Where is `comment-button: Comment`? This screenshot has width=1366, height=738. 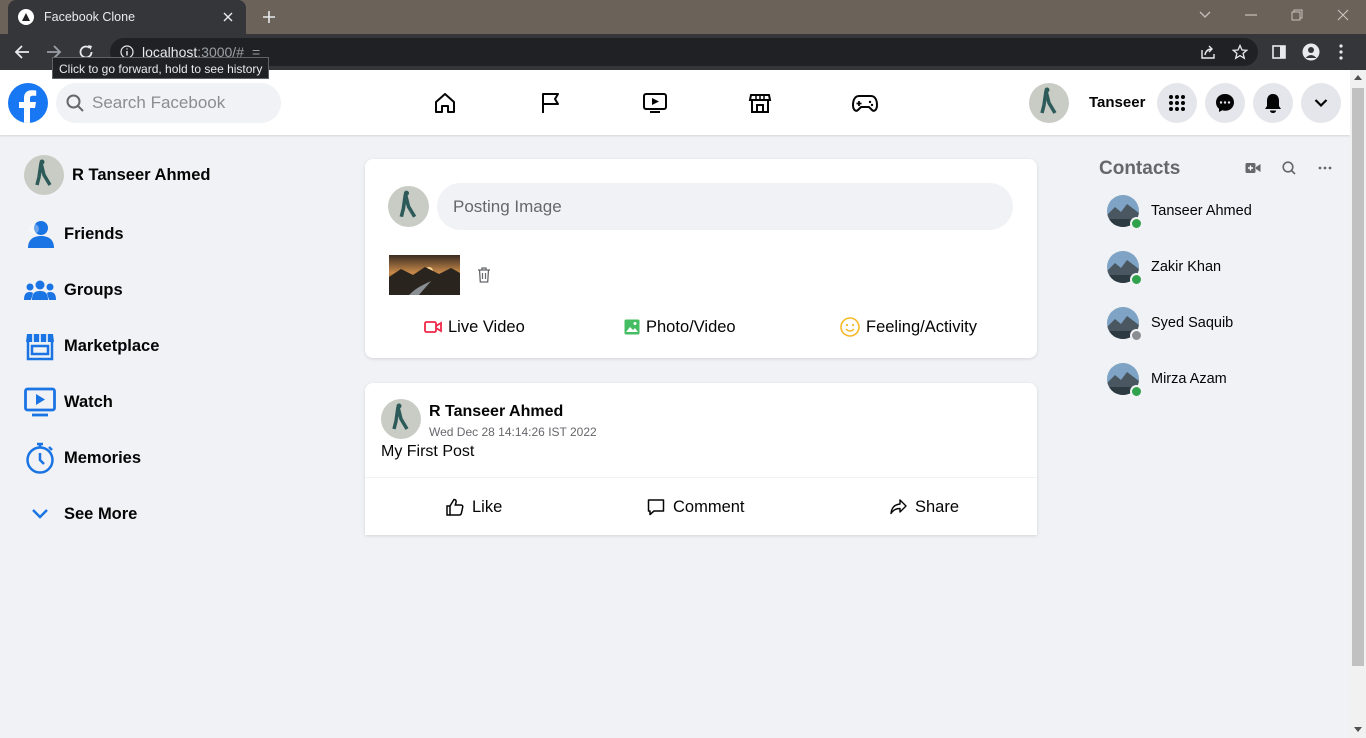 comment-button: Comment is located at coordinates (696, 507).